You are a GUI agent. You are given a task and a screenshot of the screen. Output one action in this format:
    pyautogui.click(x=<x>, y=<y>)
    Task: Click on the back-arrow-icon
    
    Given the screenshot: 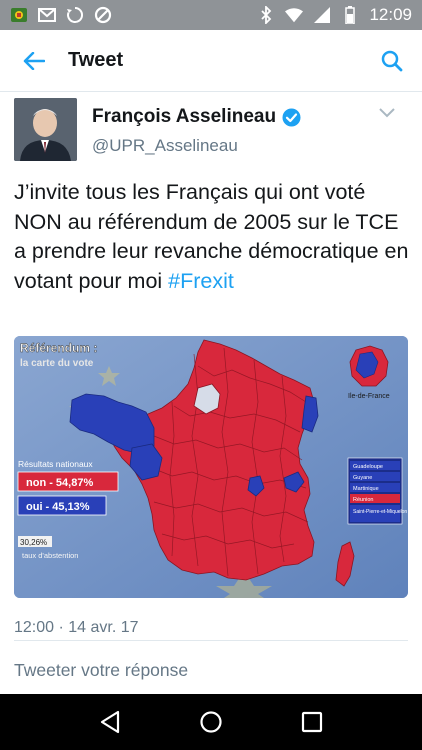 What is the action you would take?
    pyautogui.click(x=34, y=60)
    